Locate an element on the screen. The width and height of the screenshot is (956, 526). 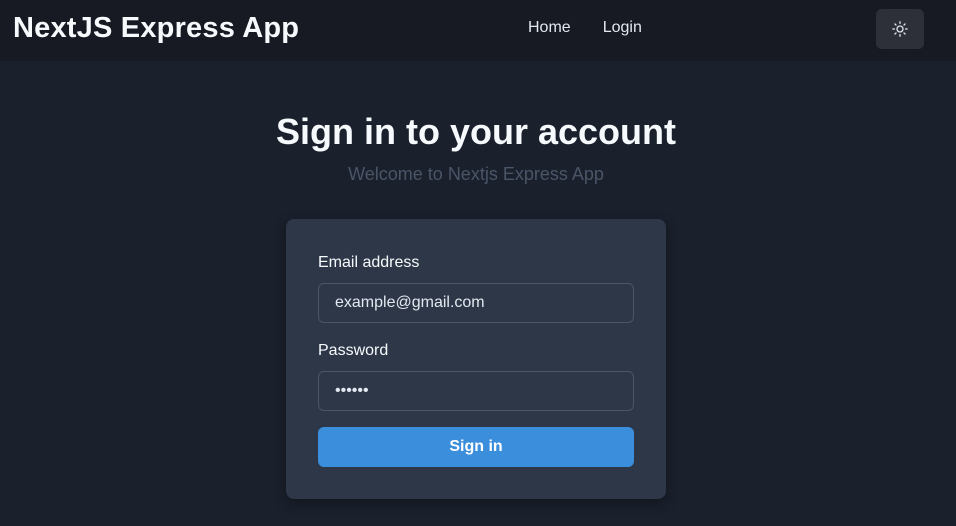
page-subtitle: Welcome to Nextjs Express App is located at coordinates (476, 174).